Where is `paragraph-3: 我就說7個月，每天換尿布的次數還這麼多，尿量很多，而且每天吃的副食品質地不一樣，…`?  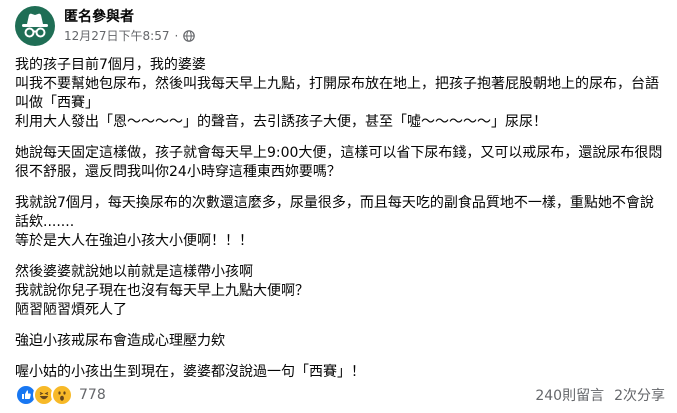
paragraph-3: 我就說7個月，每天換尿布的次數還這麼多，尿量很多，而且每天吃的副食品質地不一樣，… is located at coordinates (340, 222).